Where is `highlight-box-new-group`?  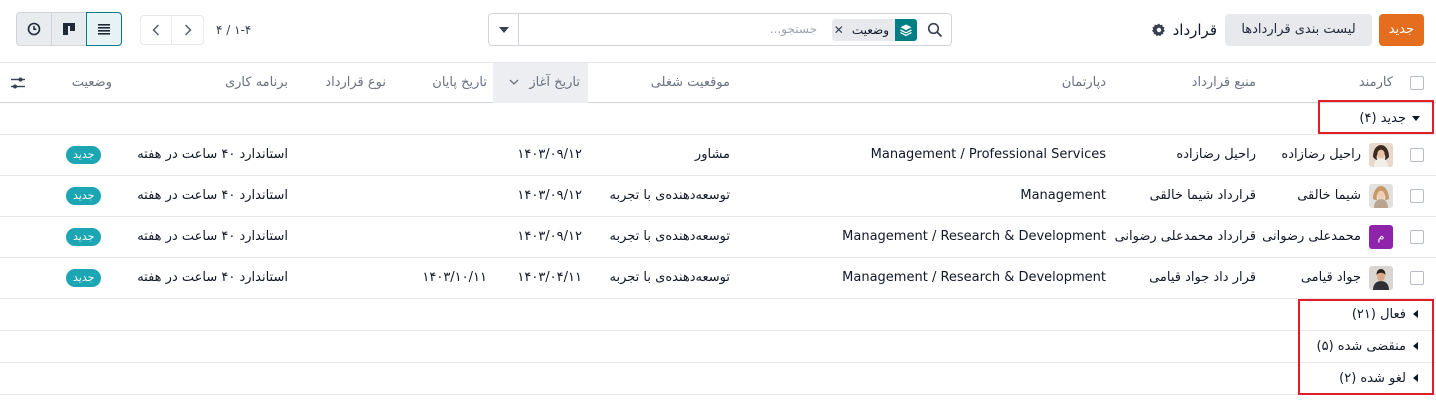
highlight-box-new-group is located at coordinates (1376, 117).